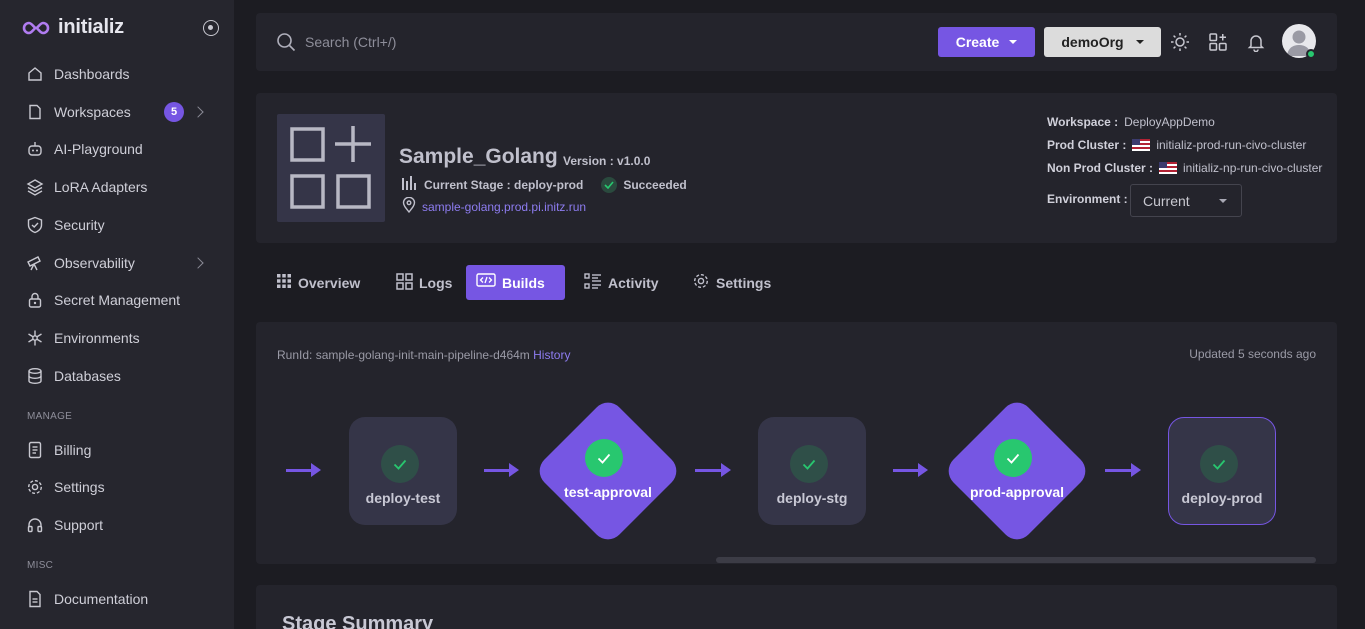  What do you see at coordinates (1141, 145) in the screenshot?
I see `us-flag-icon` at bounding box center [1141, 145].